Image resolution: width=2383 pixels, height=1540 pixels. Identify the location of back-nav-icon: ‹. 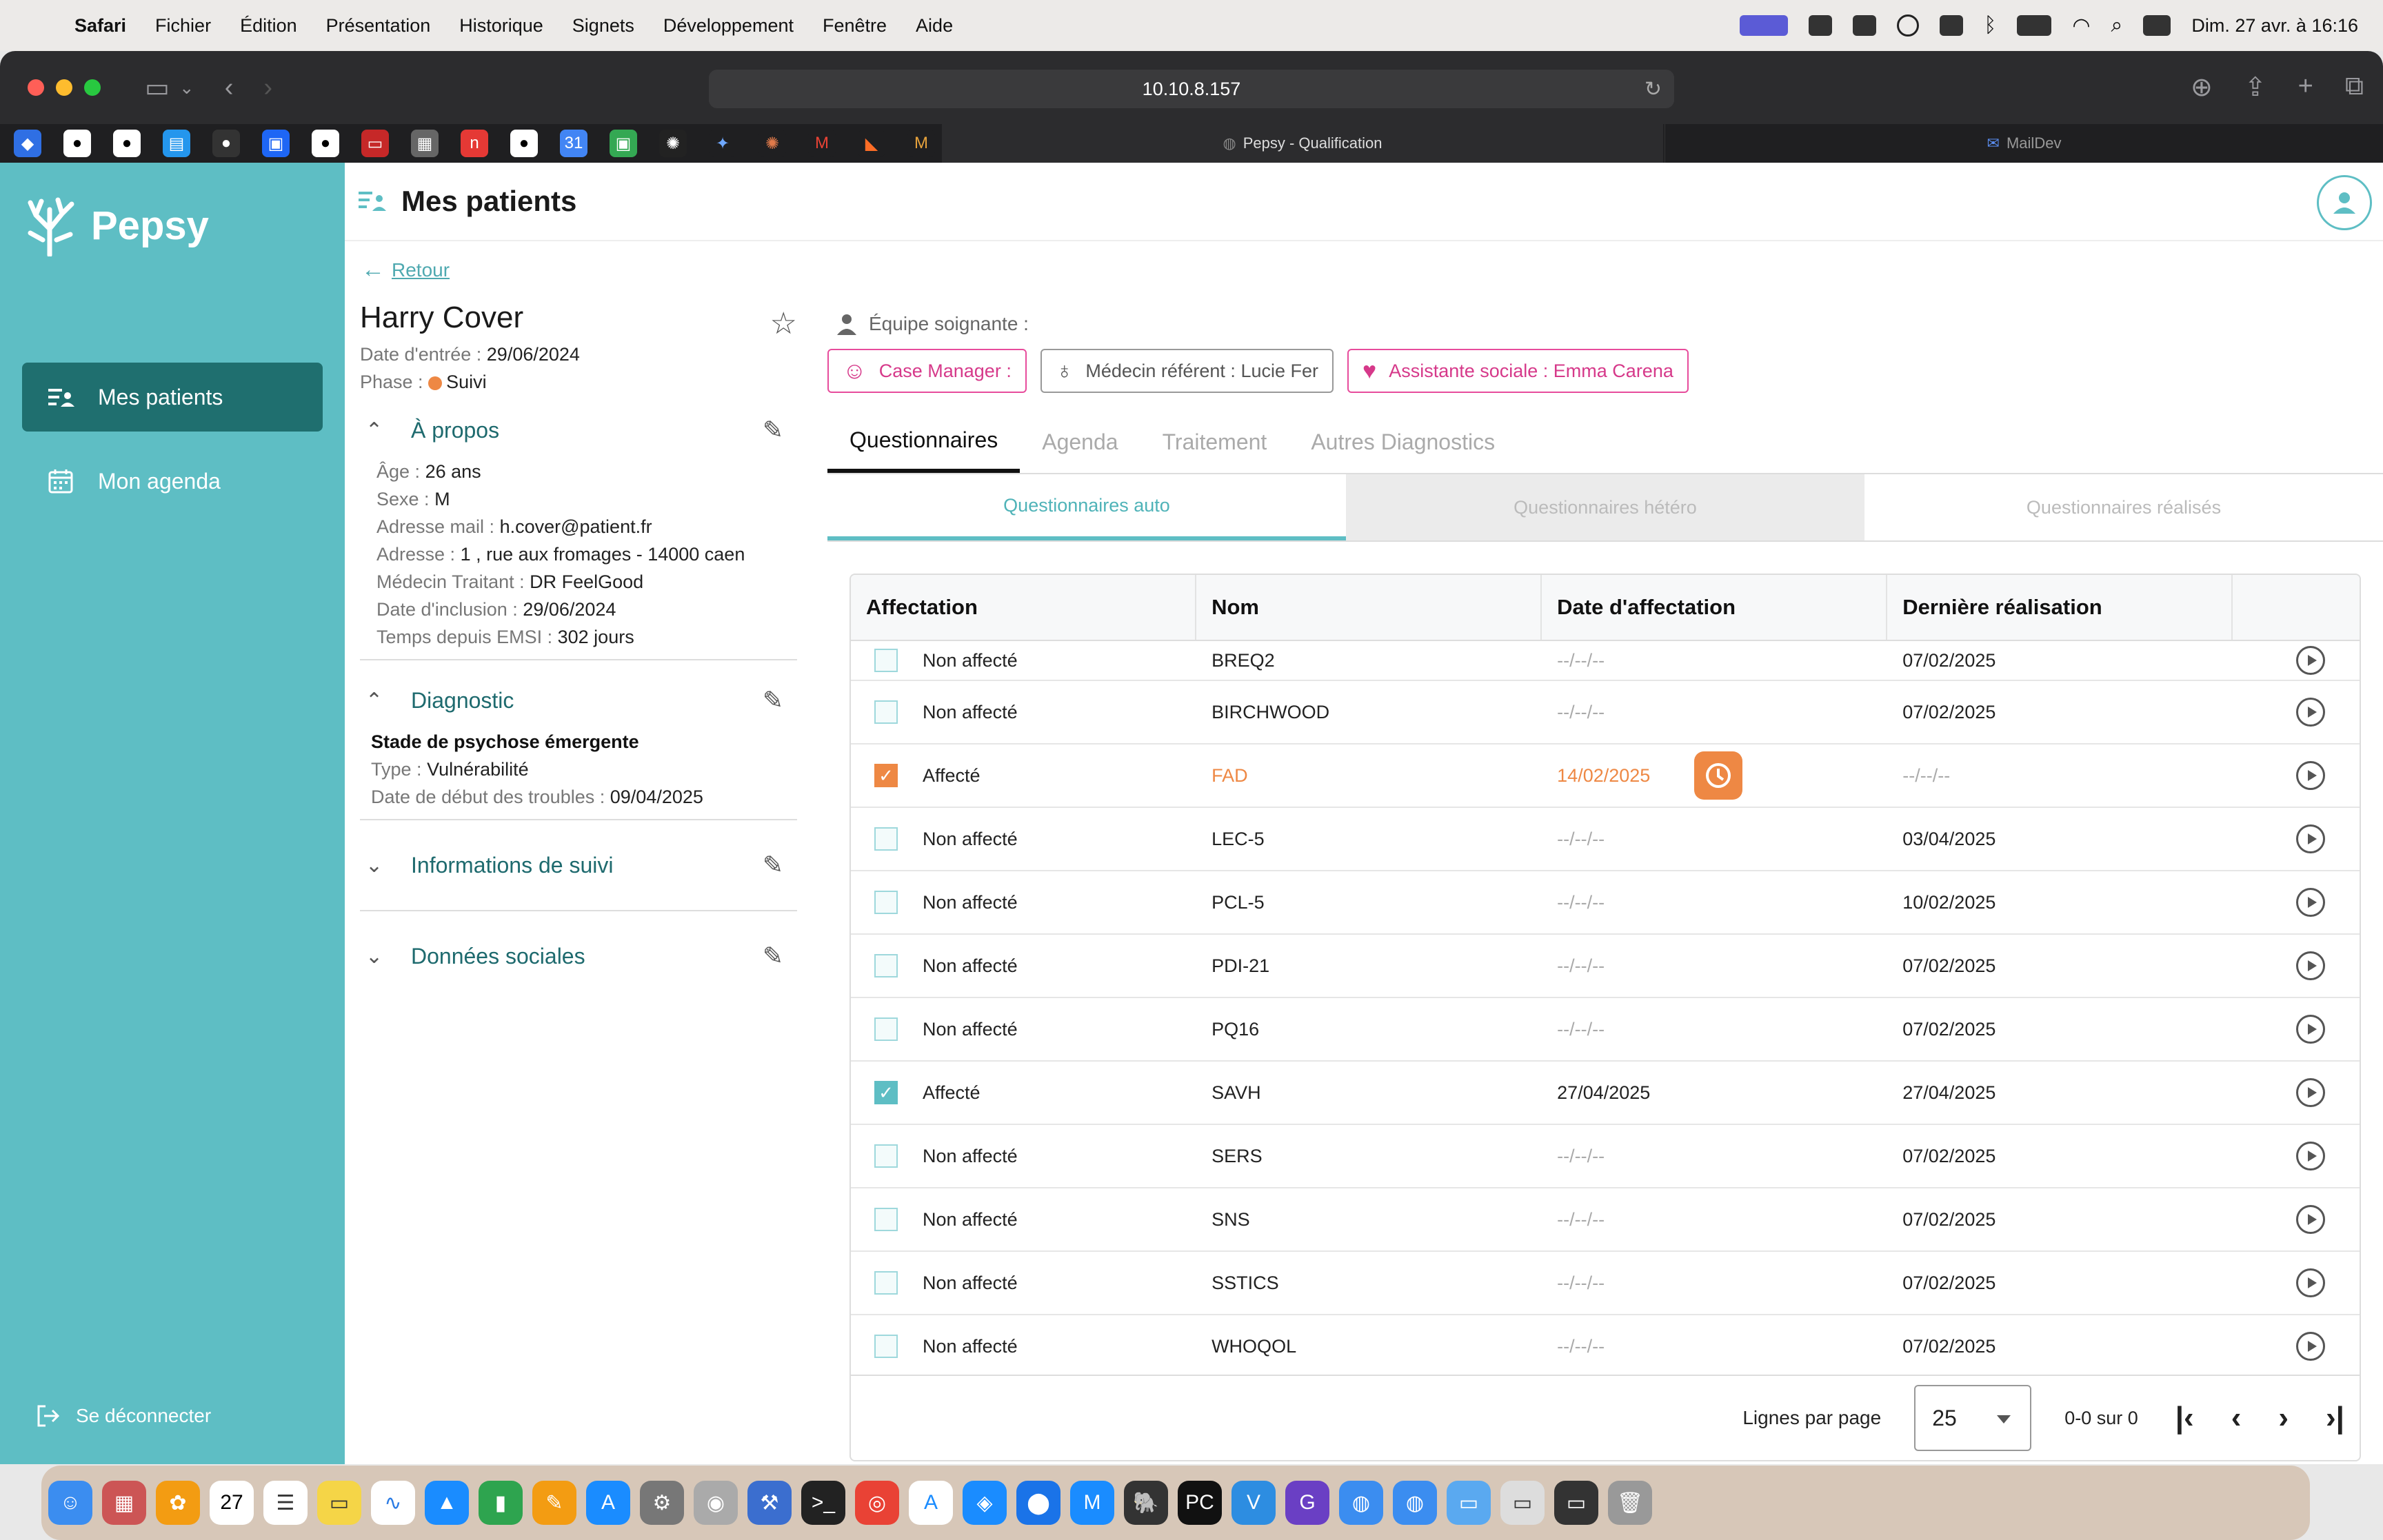
(229, 88).